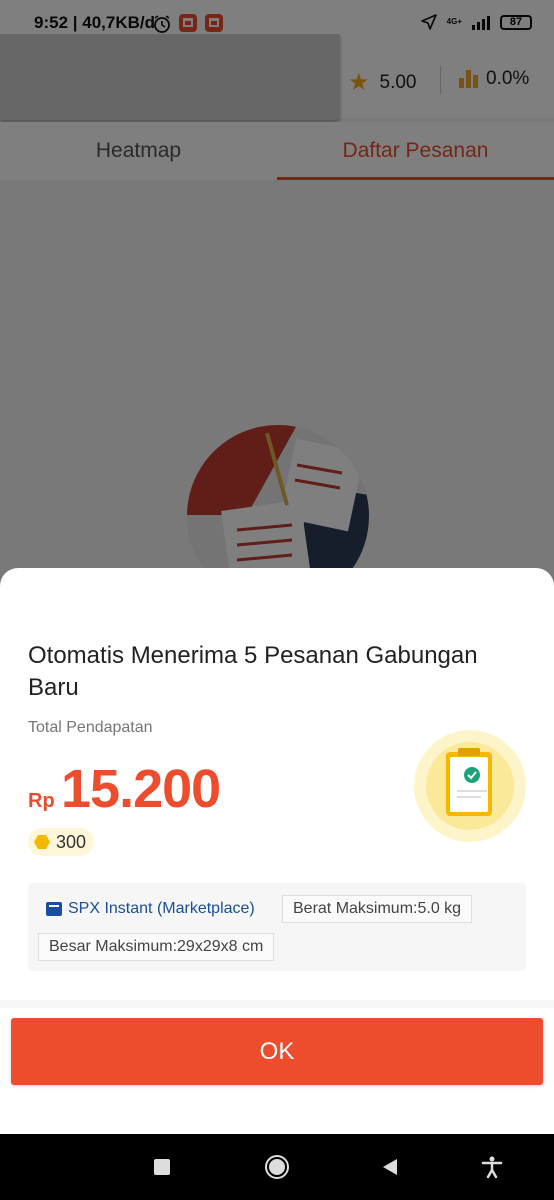  Describe the element at coordinates (54, 909) in the screenshot. I see `truck-icon` at that location.